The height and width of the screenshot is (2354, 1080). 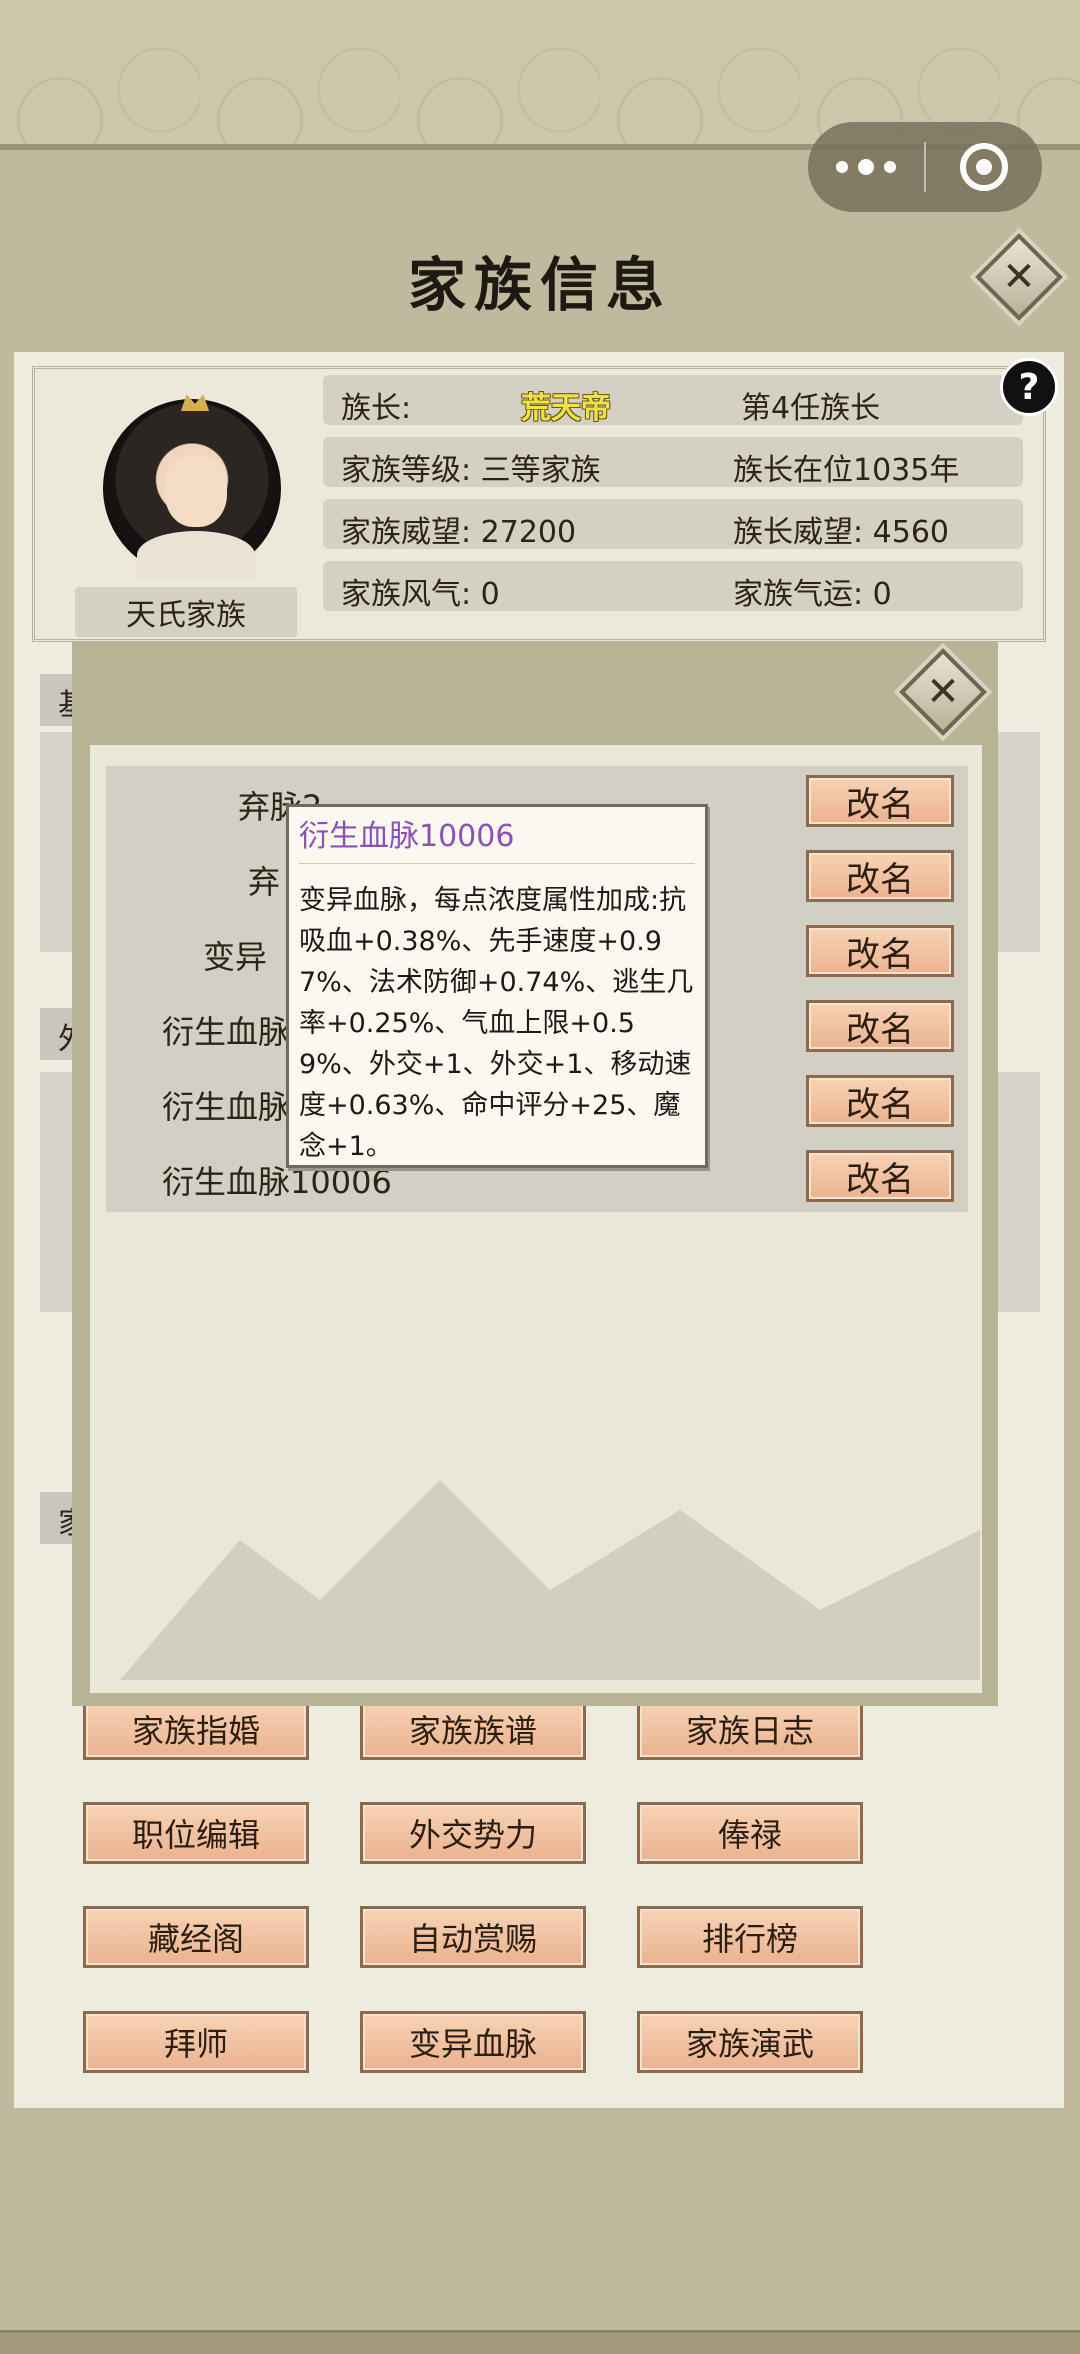 I want to click on family-fortune: 家族气运: 0, so click(x=812, y=594).